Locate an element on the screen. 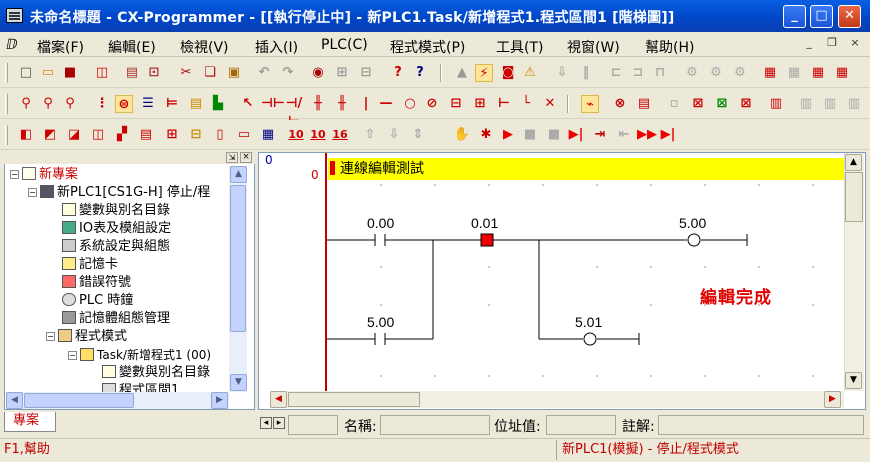 The width and height of the screenshot is (870, 462). cut-icon: ✂ is located at coordinates (186, 73).